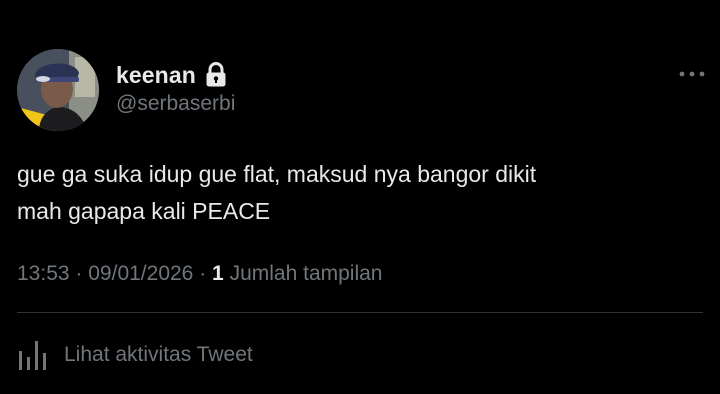  I want to click on tweet-meta: 13:53 · 09/01/2026 · 1 Jumlah tampilan, so click(199, 274).